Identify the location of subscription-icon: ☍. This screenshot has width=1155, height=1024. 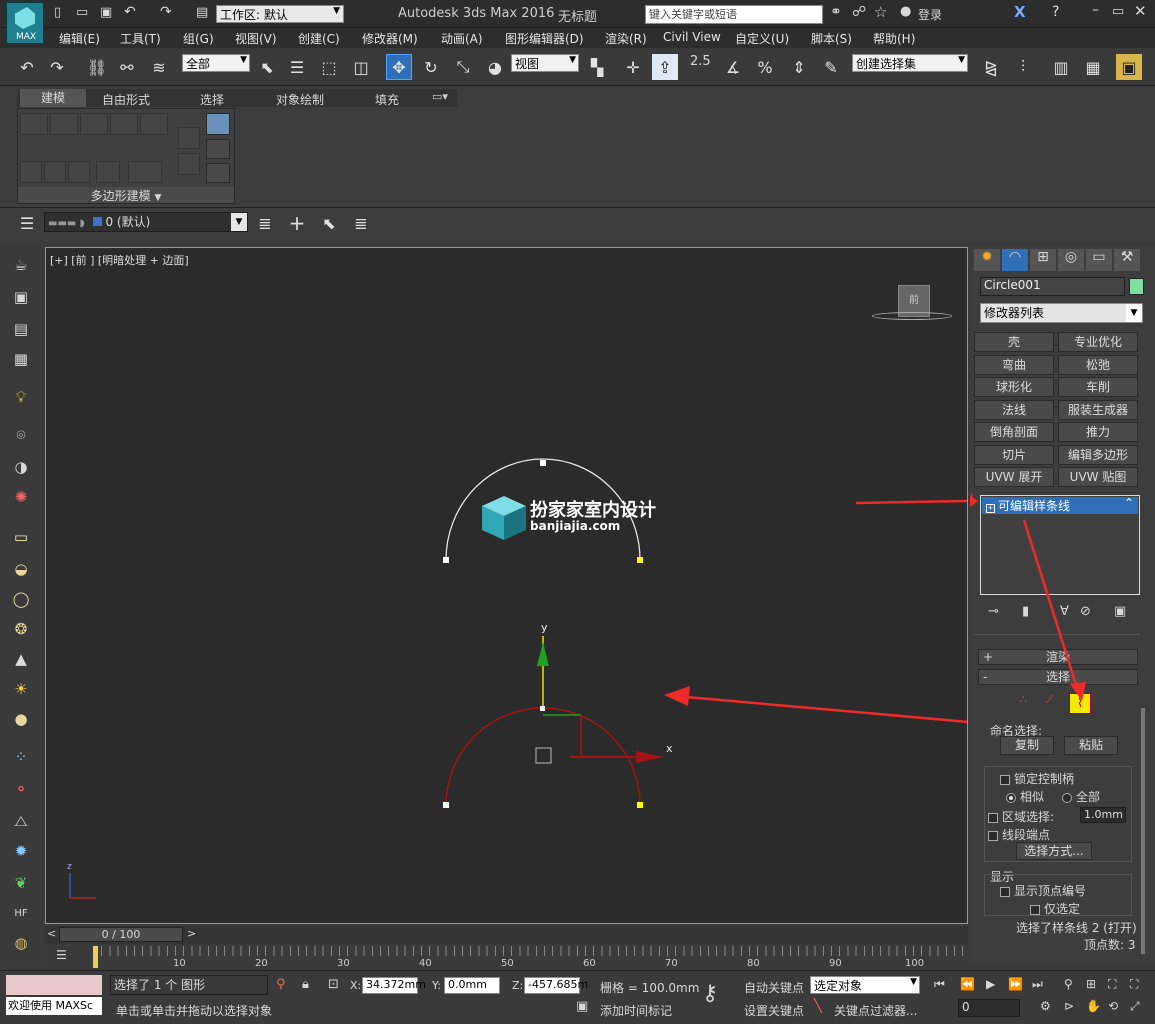
(859, 12).